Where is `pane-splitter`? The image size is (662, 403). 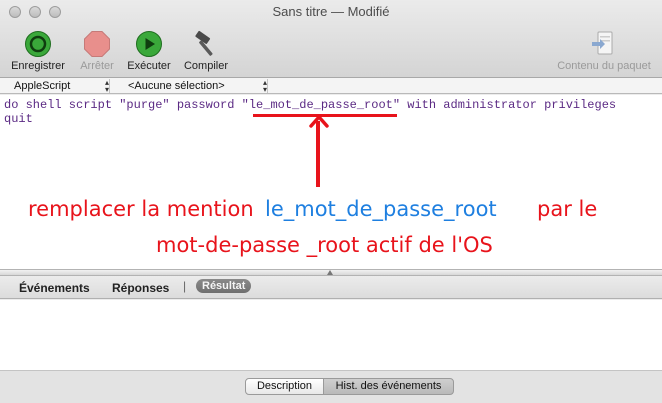
pane-splitter is located at coordinates (331, 272).